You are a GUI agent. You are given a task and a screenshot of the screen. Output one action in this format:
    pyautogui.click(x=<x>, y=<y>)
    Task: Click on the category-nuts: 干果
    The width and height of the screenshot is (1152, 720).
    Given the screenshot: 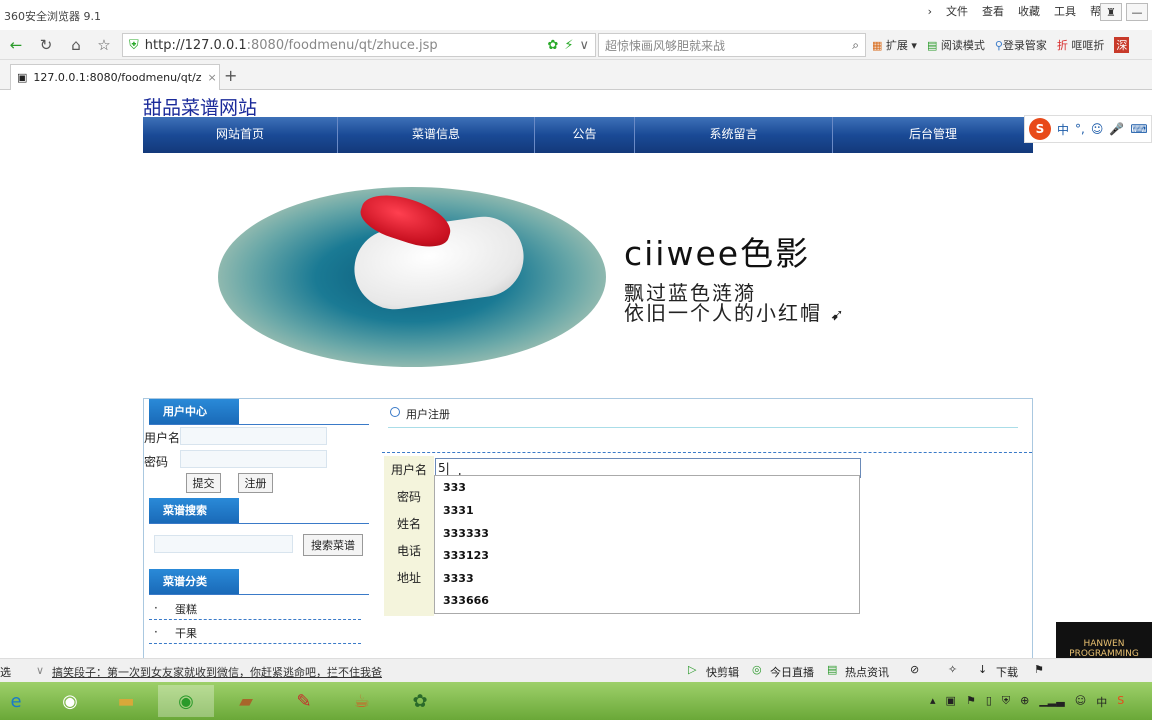 What is the action you would take?
    pyautogui.click(x=186, y=633)
    